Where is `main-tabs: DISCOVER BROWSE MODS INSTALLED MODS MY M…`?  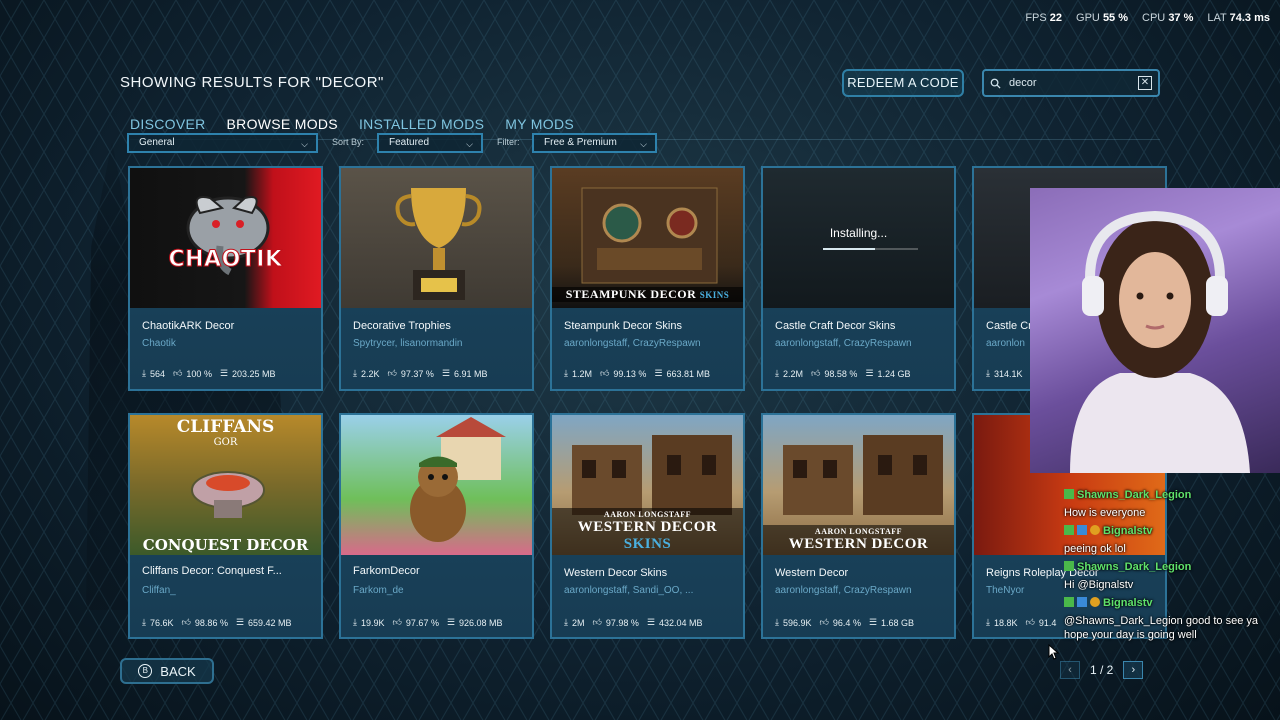
main-tabs: DISCOVER BROWSE MODS INSTALLED MODS MY M… is located at coordinates (352, 124).